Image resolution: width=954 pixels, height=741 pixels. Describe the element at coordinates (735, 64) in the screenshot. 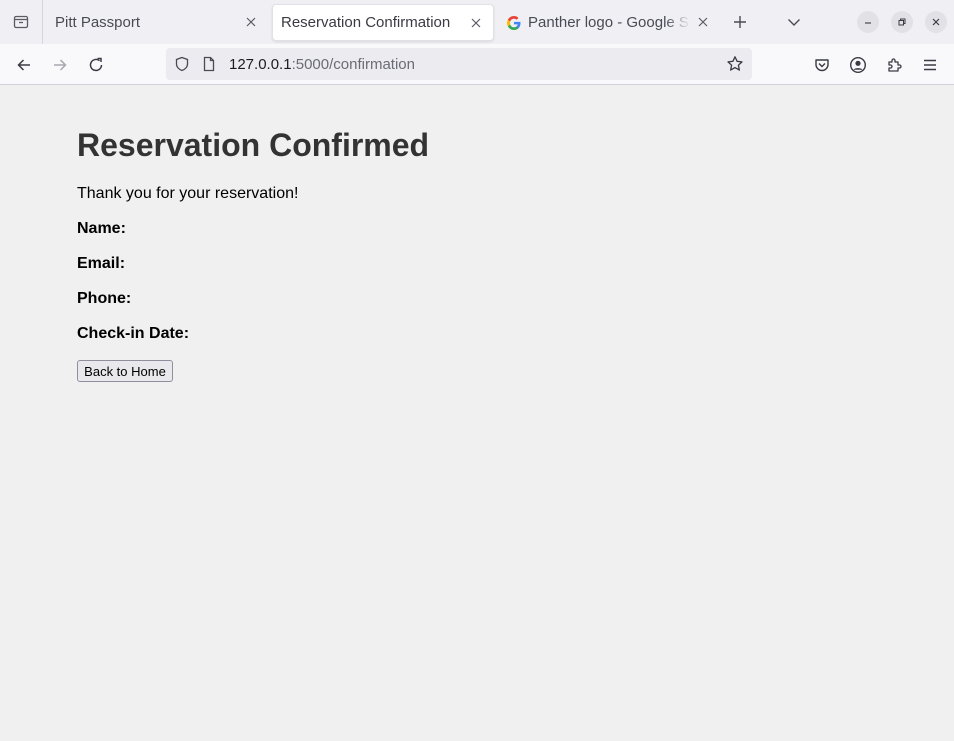

I see `bookmark-star-icon` at that location.